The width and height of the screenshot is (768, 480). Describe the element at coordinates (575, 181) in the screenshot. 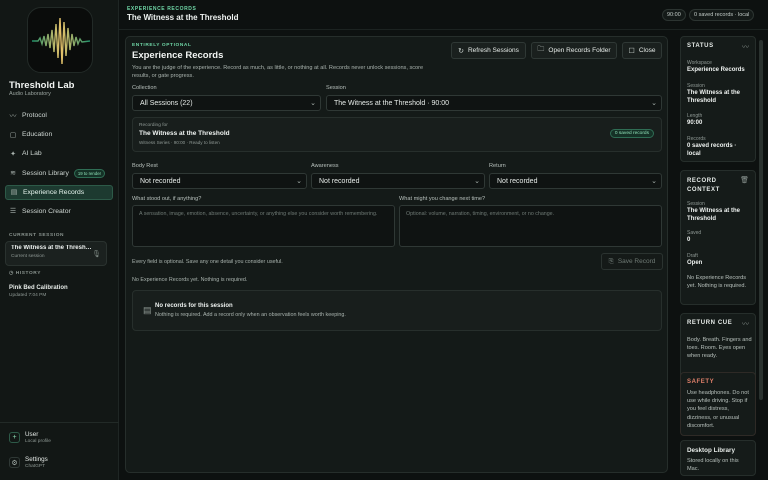

I see `return-select: Not recorded ⌄` at that location.